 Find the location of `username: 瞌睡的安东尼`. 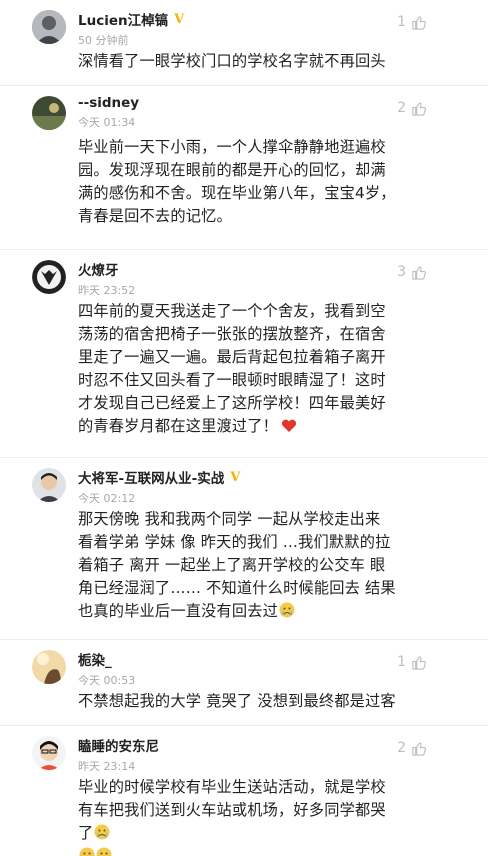

username: 瞌睡的安东尼 is located at coordinates (118, 745).